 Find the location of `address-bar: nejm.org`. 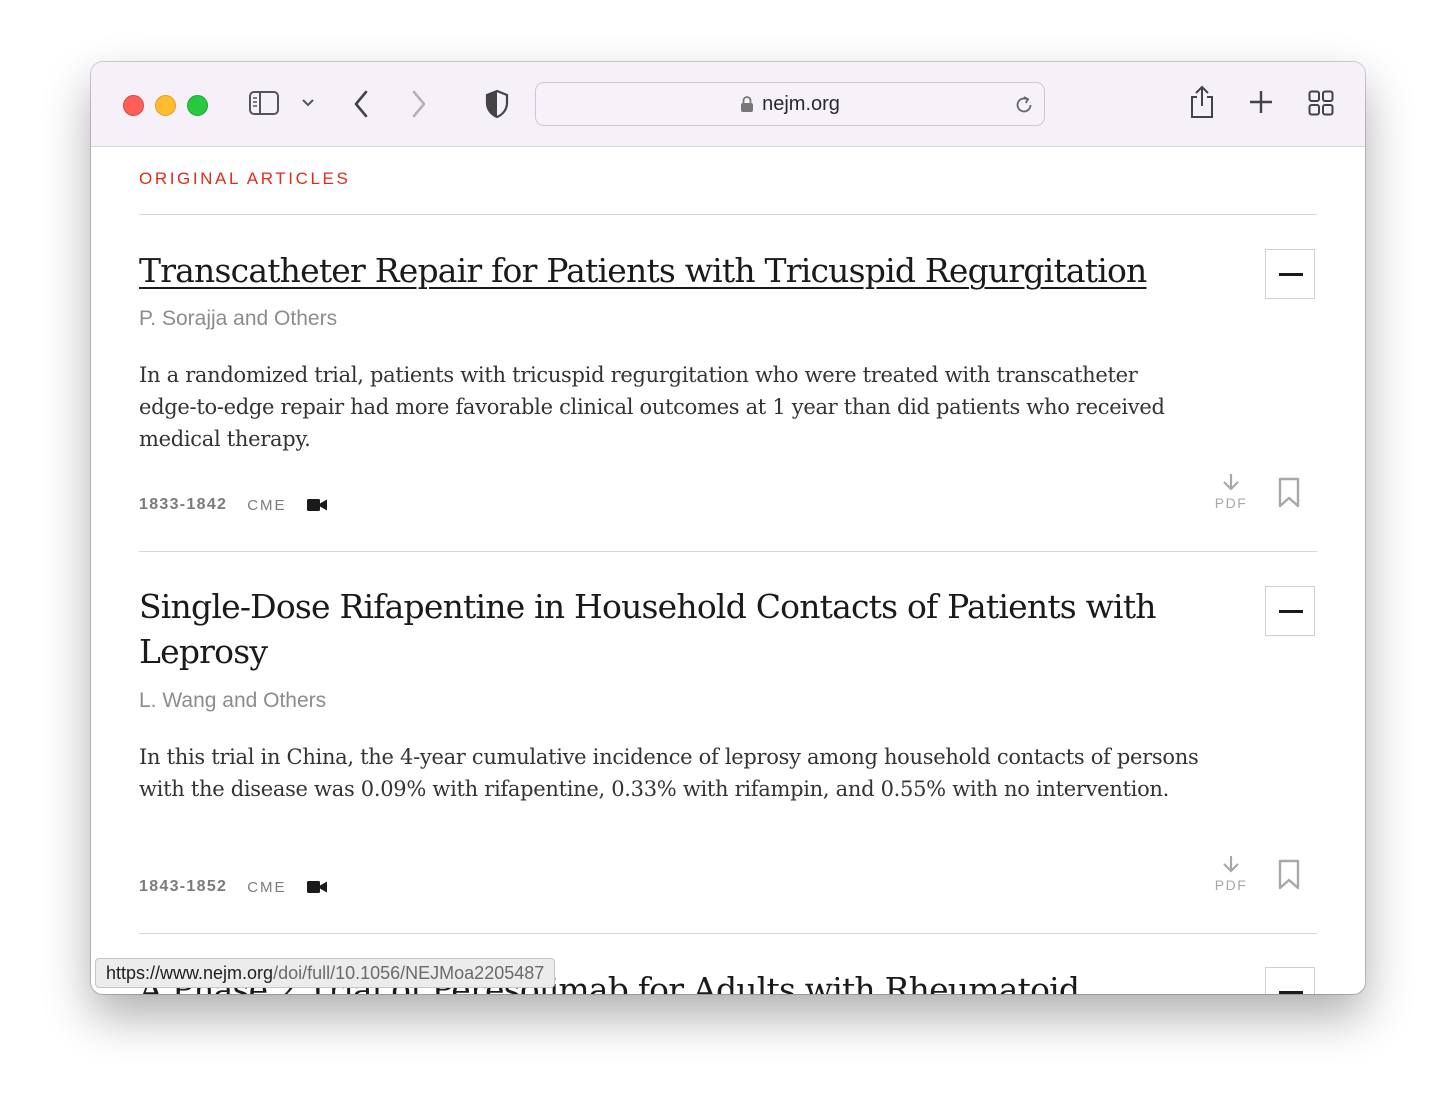

address-bar: nejm.org is located at coordinates (790, 104).